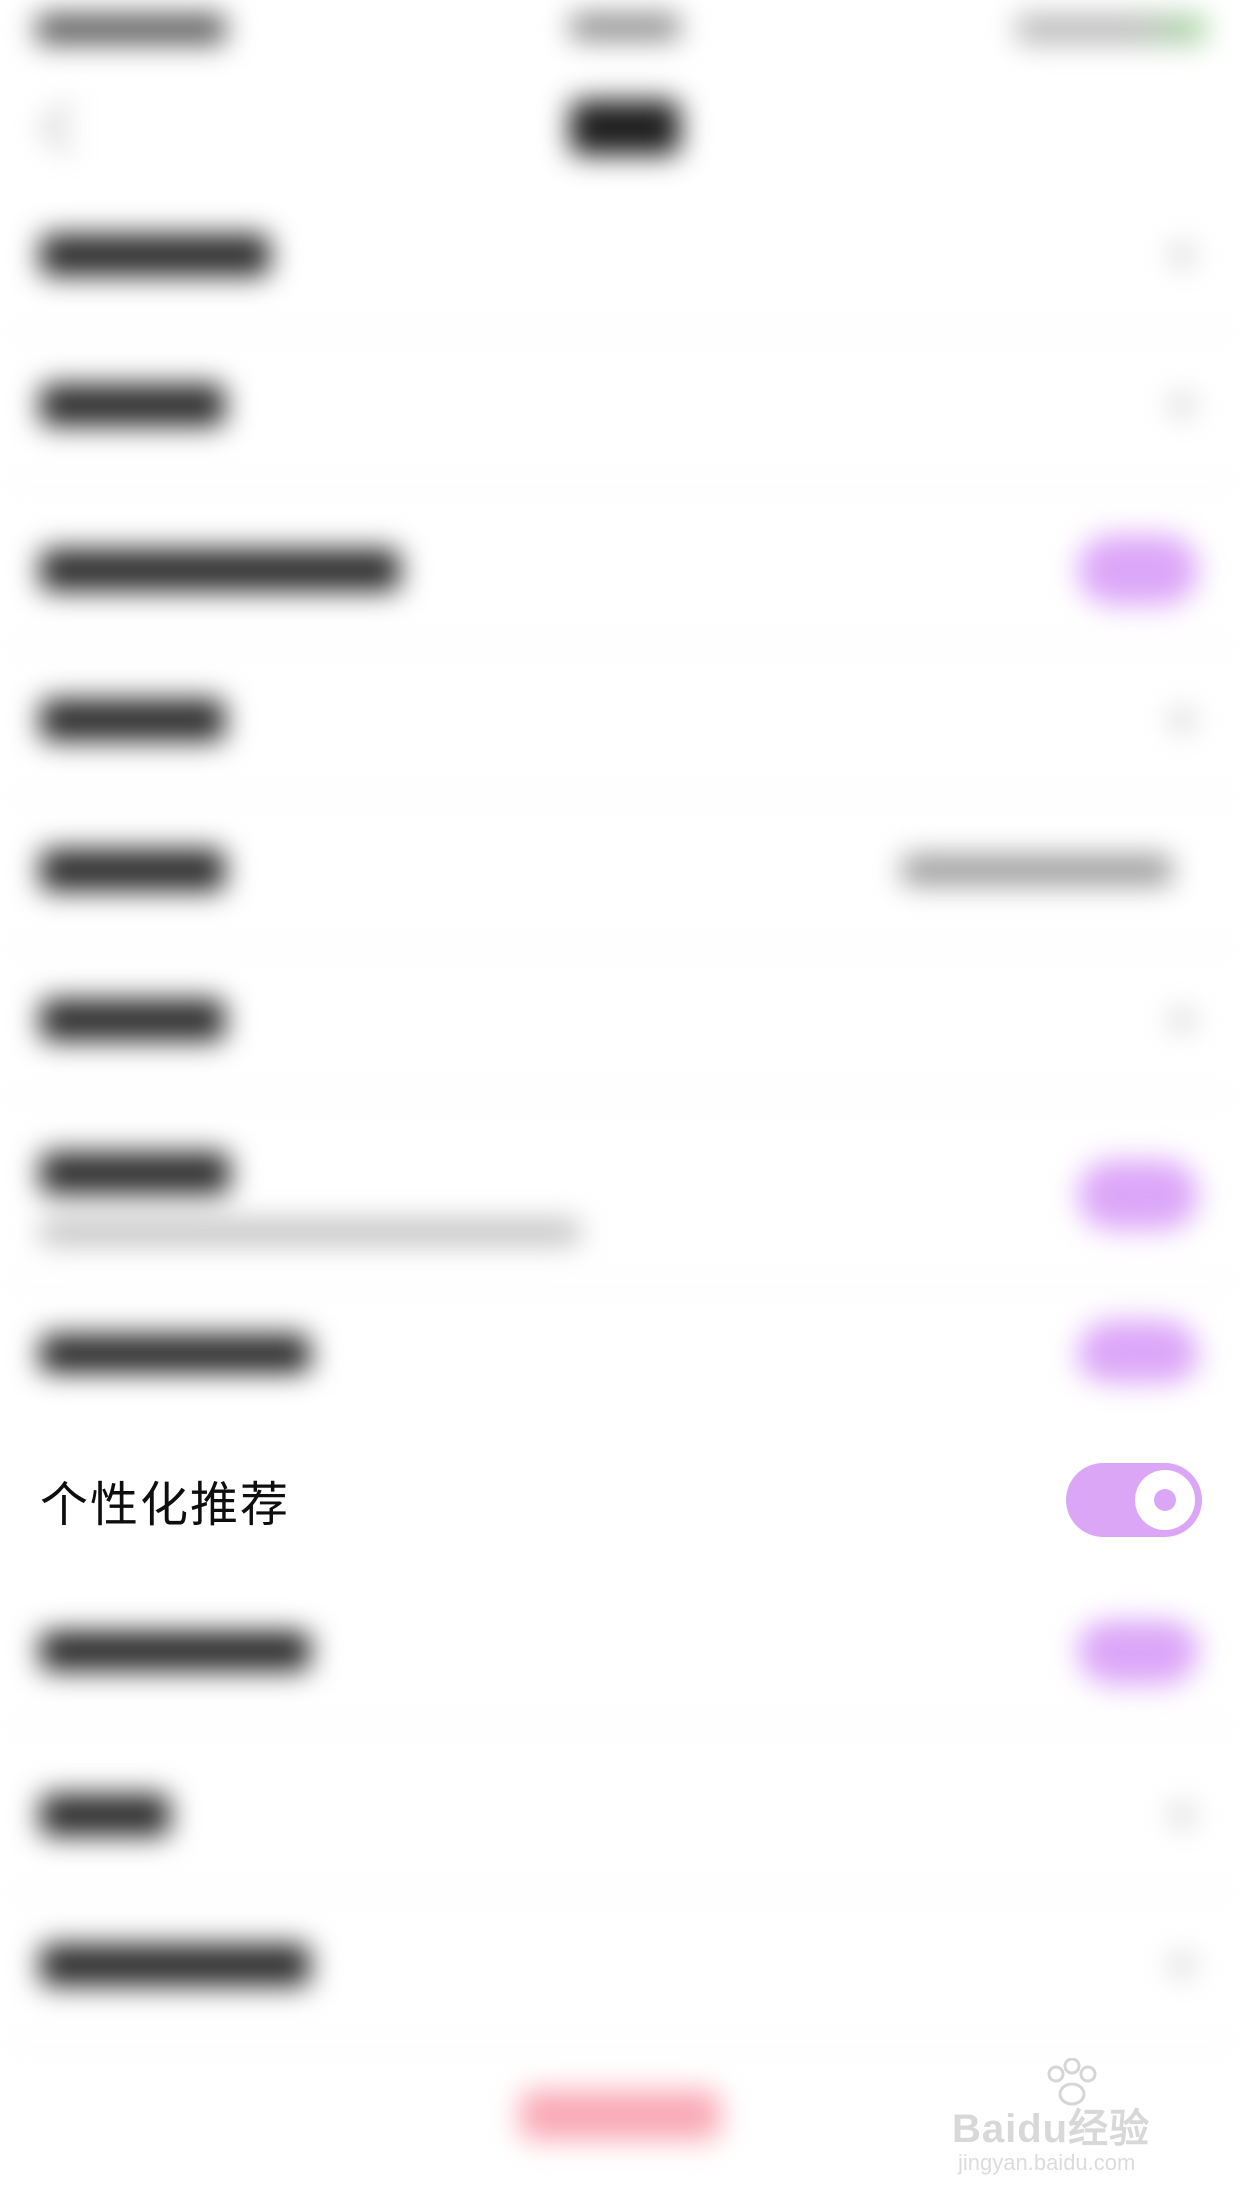  What do you see at coordinates (625, 27) in the screenshot?
I see `status-carrier` at bounding box center [625, 27].